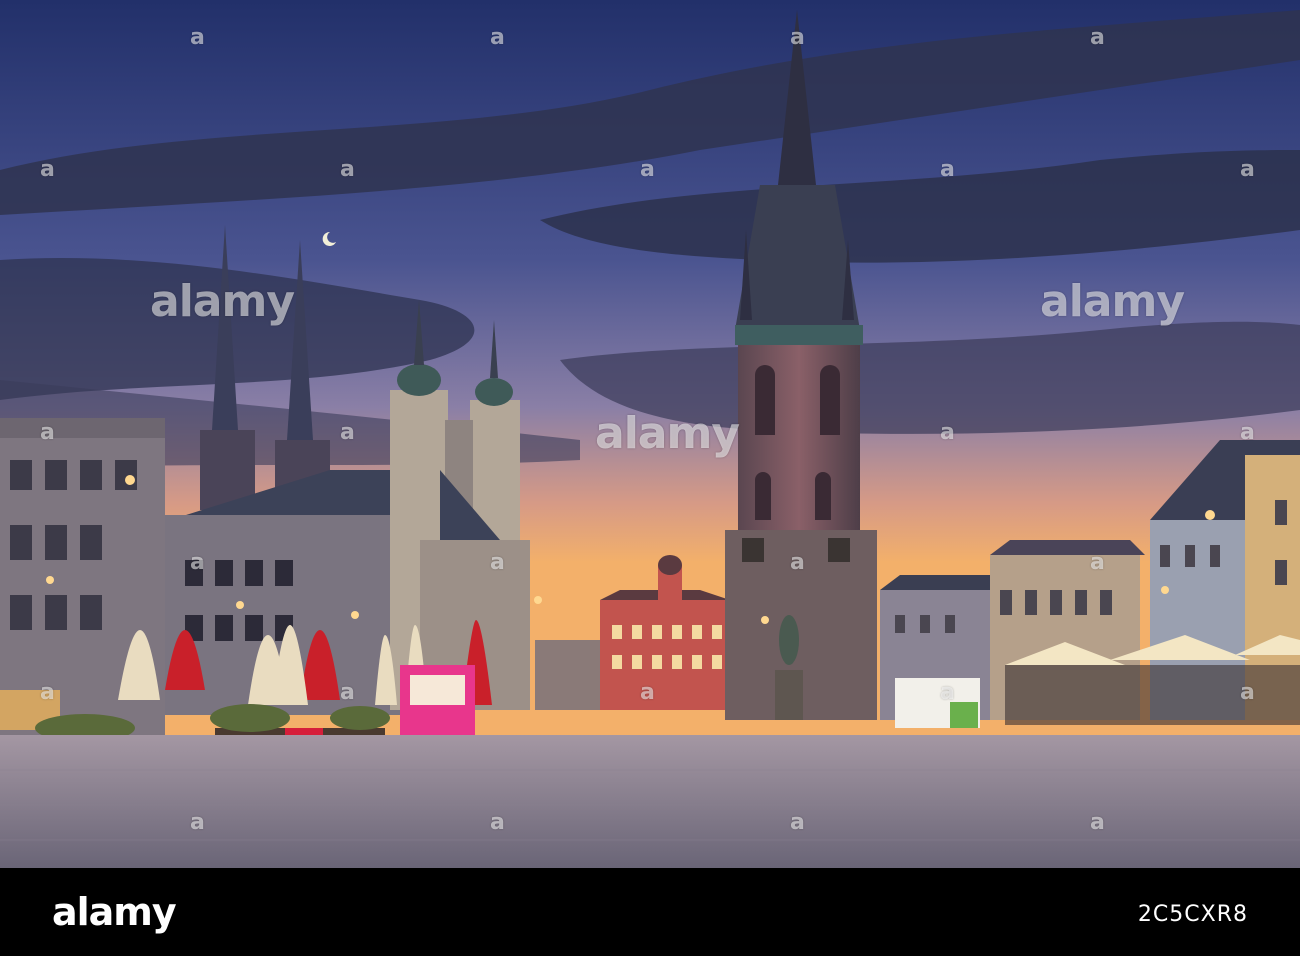 This screenshot has width=1300, height=956. What do you see at coordinates (1192, 914) in the screenshot?
I see `image-id: 2C5CXR8` at bounding box center [1192, 914].